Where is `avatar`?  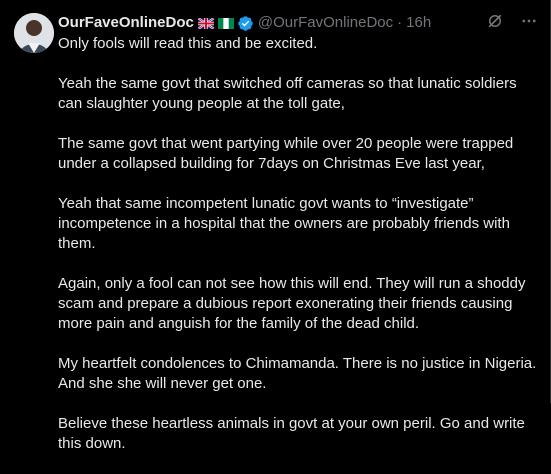
avatar is located at coordinates (34, 33).